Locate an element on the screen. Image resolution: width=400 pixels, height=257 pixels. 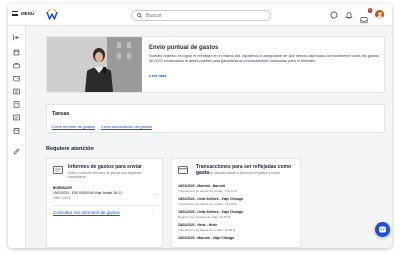
assistant-icon is located at coordinates (382, 229).